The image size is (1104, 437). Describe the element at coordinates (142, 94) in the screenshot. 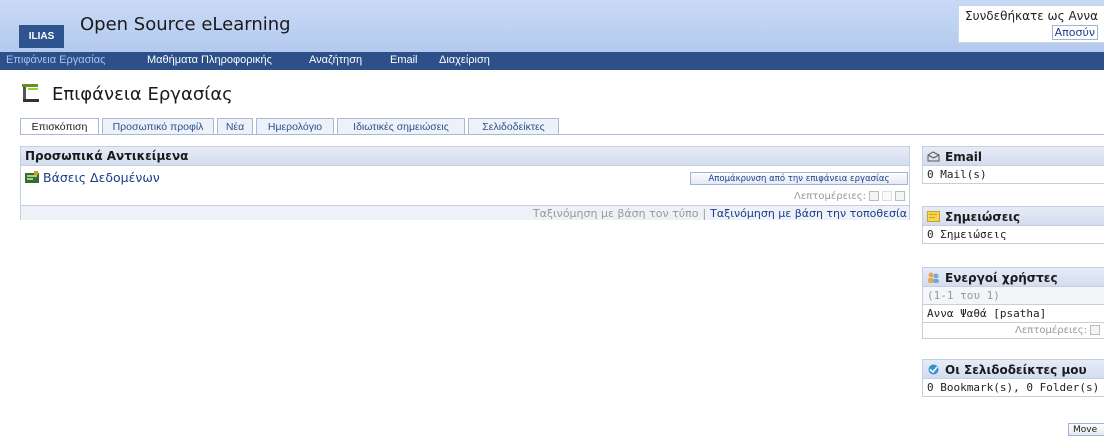

I see `page-title: Επιφάνεια Εργασίας` at that location.